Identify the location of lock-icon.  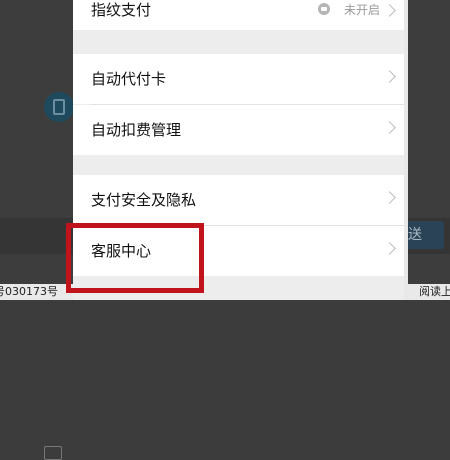
(324, 9).